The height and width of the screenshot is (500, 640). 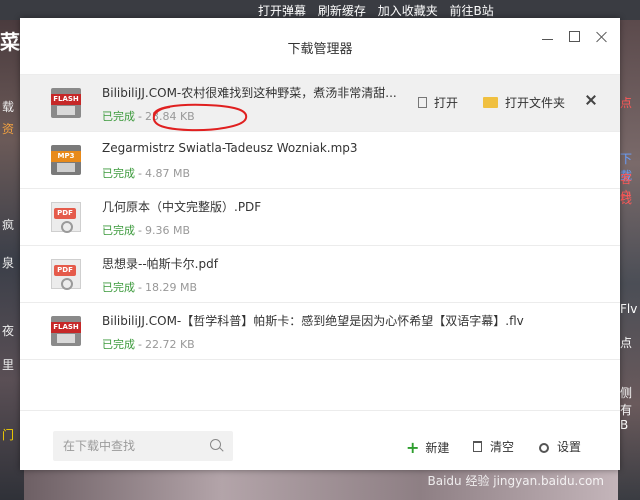 What do you see at coordinates (230, 148) in the screenshot?
I see `file-name: Zegarmistrz Swiatla-Tadeusz Wozniak.mp3` at bounding box center [230, 148].